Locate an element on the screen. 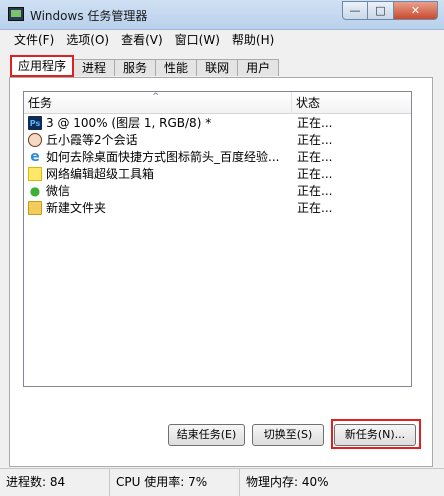 The height and width of the screenshot is (496, 444). tab-users: 用户 is located at coordinates (258, 67).